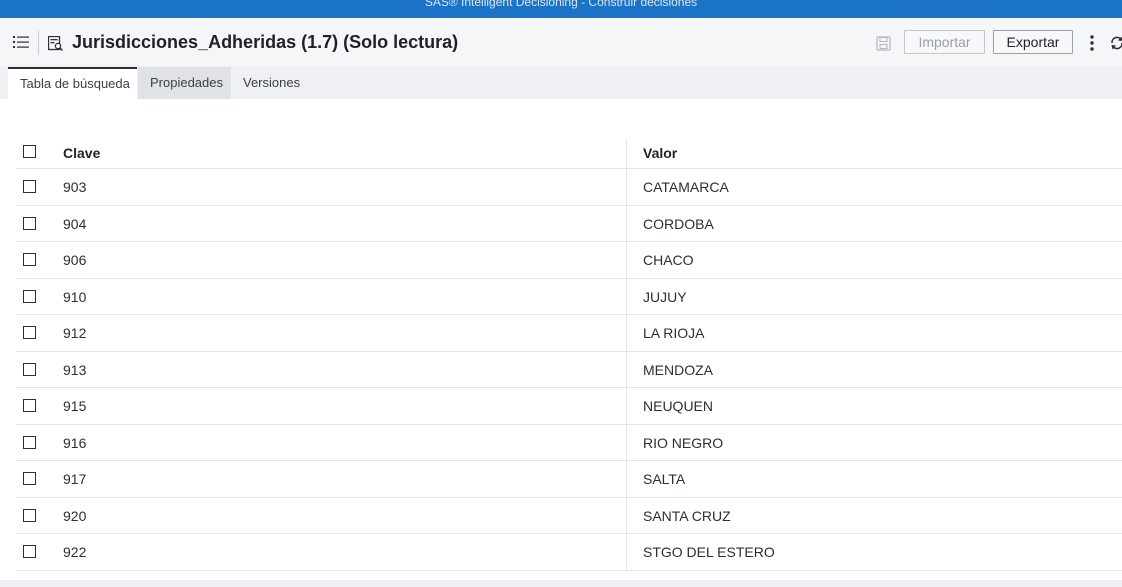  What do you see at coordinates (569, 260) in the screenshot?
I see `table-row: 906 CHACO` at bounding box center [569, 260].